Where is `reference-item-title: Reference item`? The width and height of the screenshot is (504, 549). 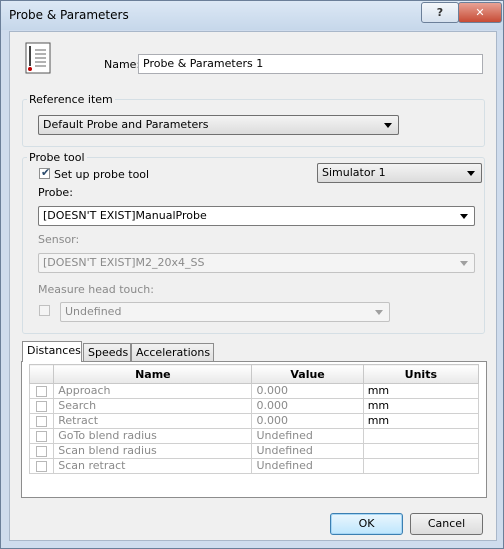
reference-item-title: Reference item is located at coordinates (71, 99).